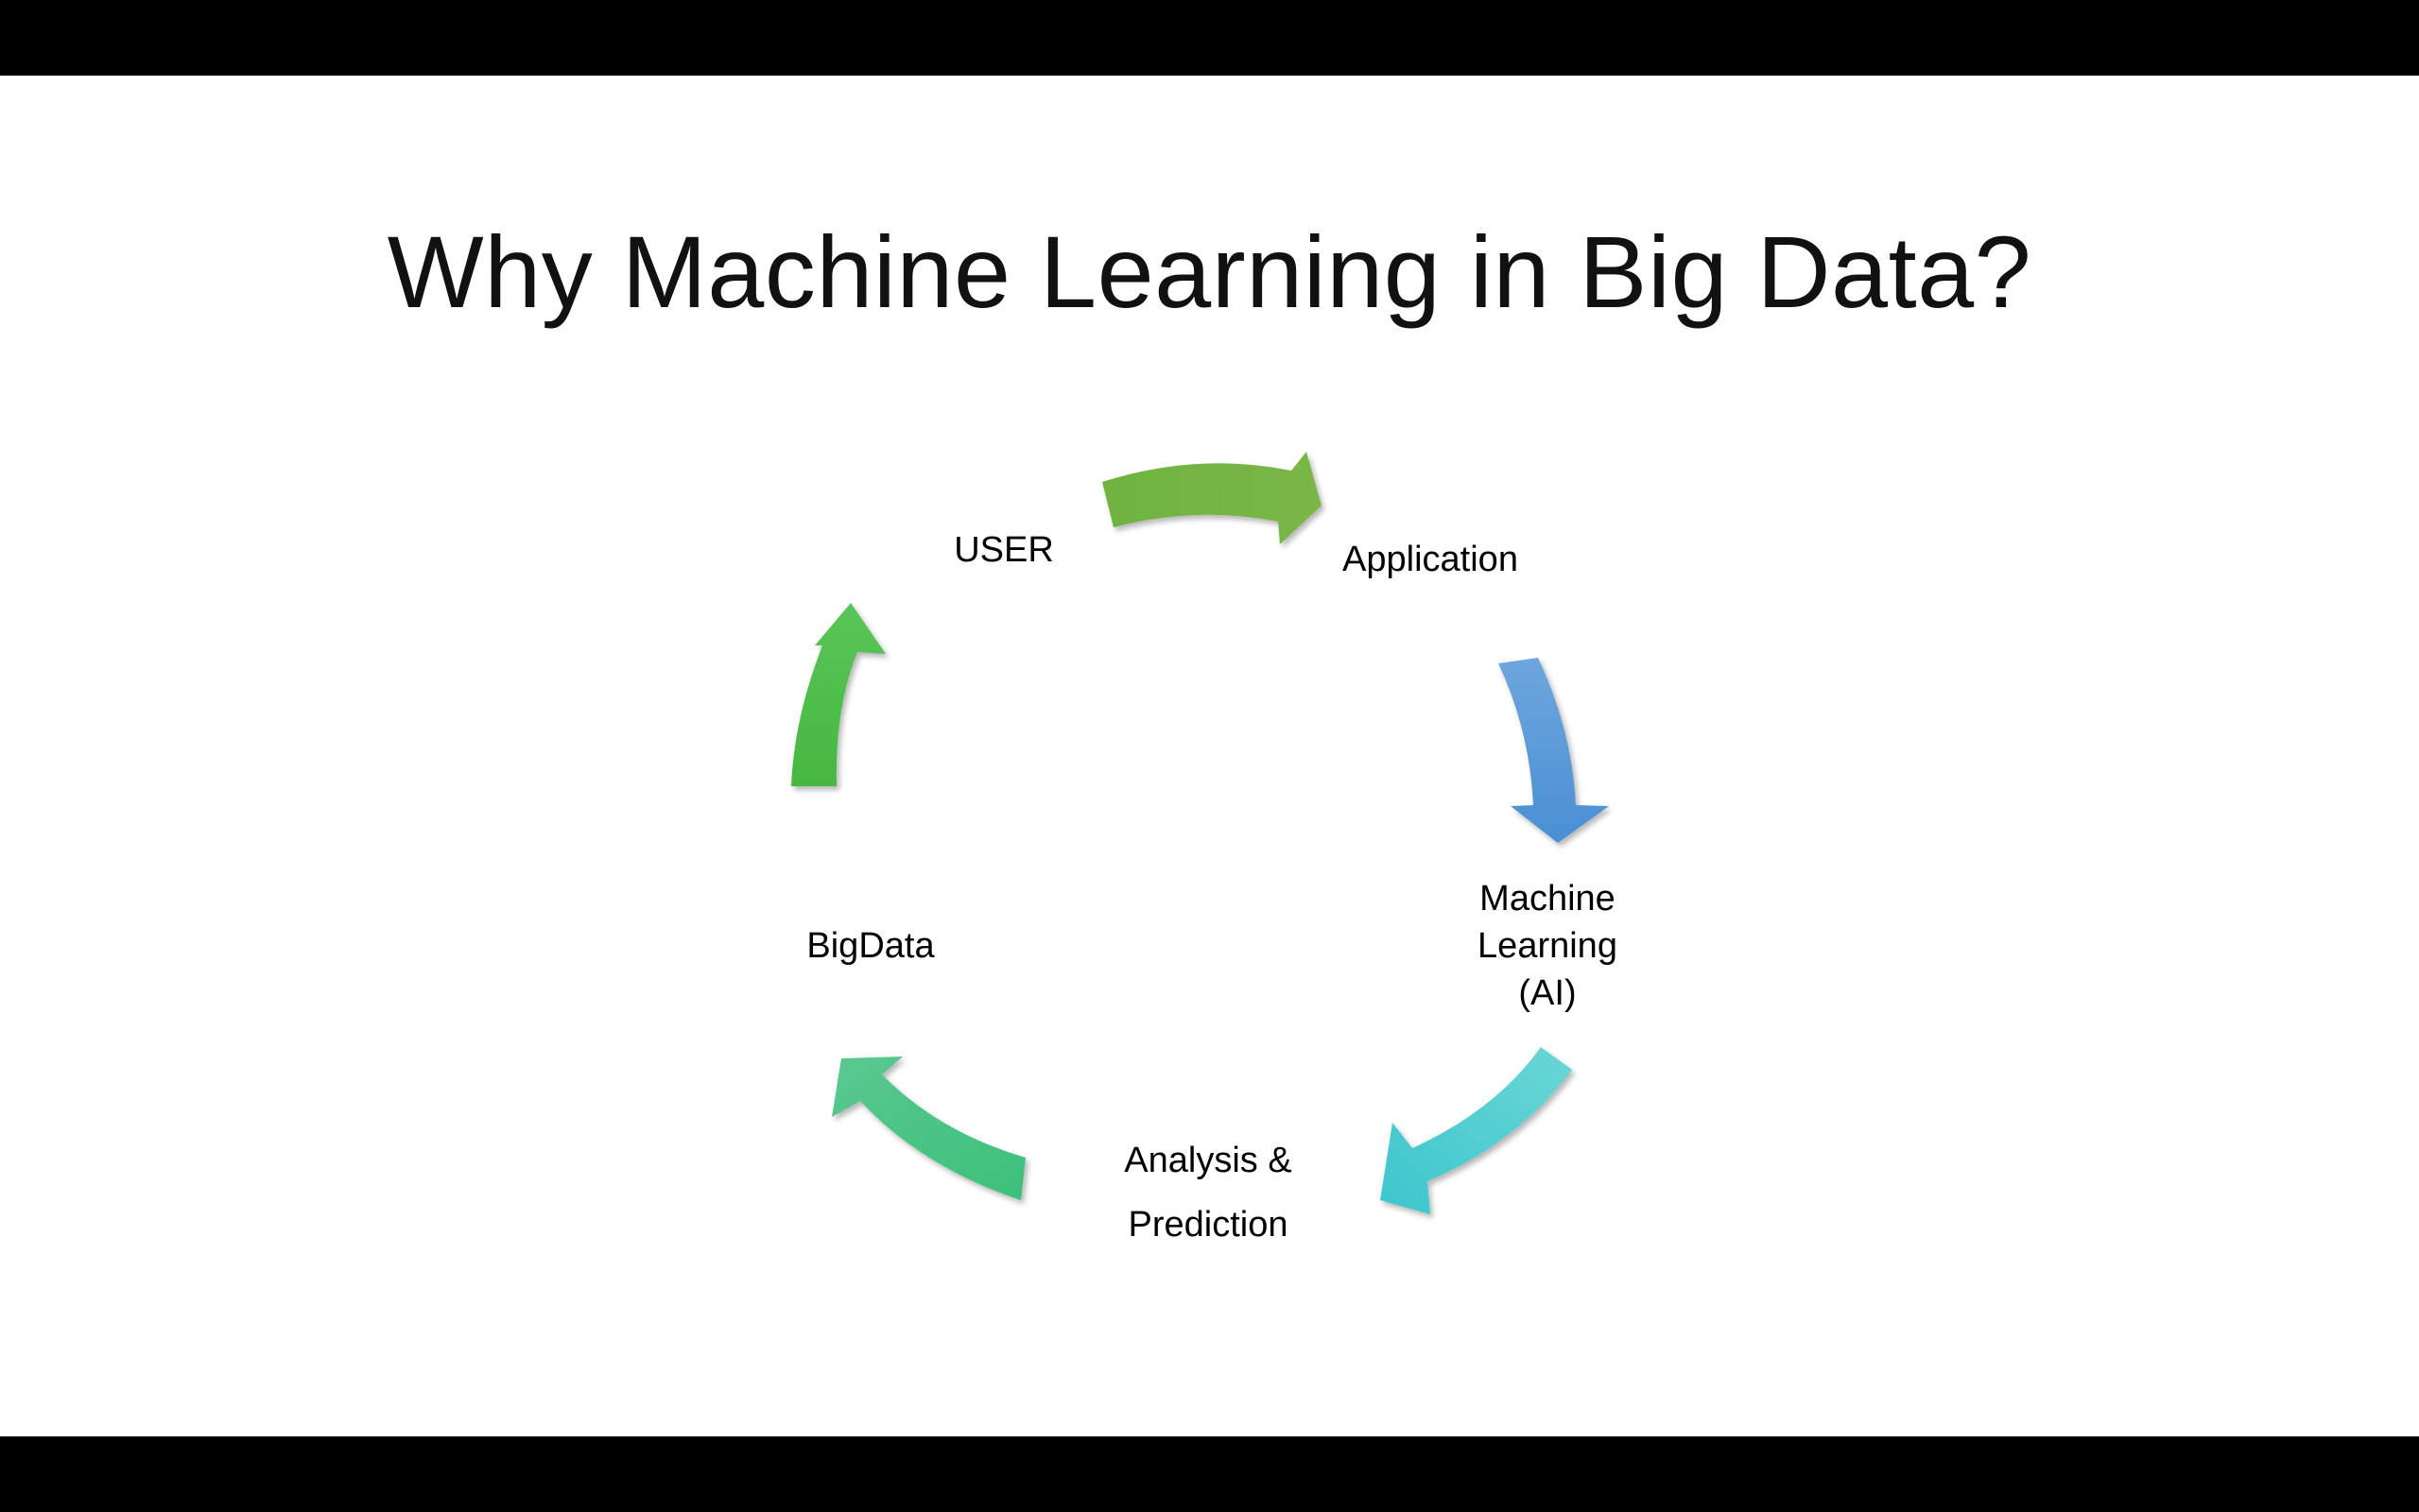 The image size is (2419, 1512). Describe the element at coordinates (1212, 498) in the screenshot. I see `arrow-user-to-application` at that location.